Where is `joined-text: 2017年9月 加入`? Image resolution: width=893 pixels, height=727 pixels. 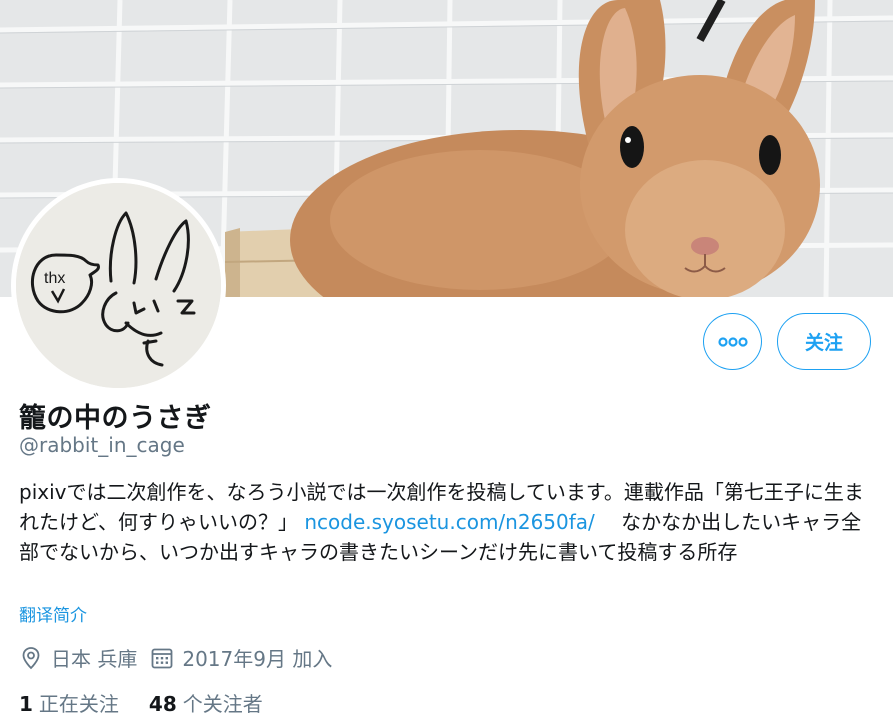 joined-text: 2017年9月 加入 is located at coordinates (257, 659).